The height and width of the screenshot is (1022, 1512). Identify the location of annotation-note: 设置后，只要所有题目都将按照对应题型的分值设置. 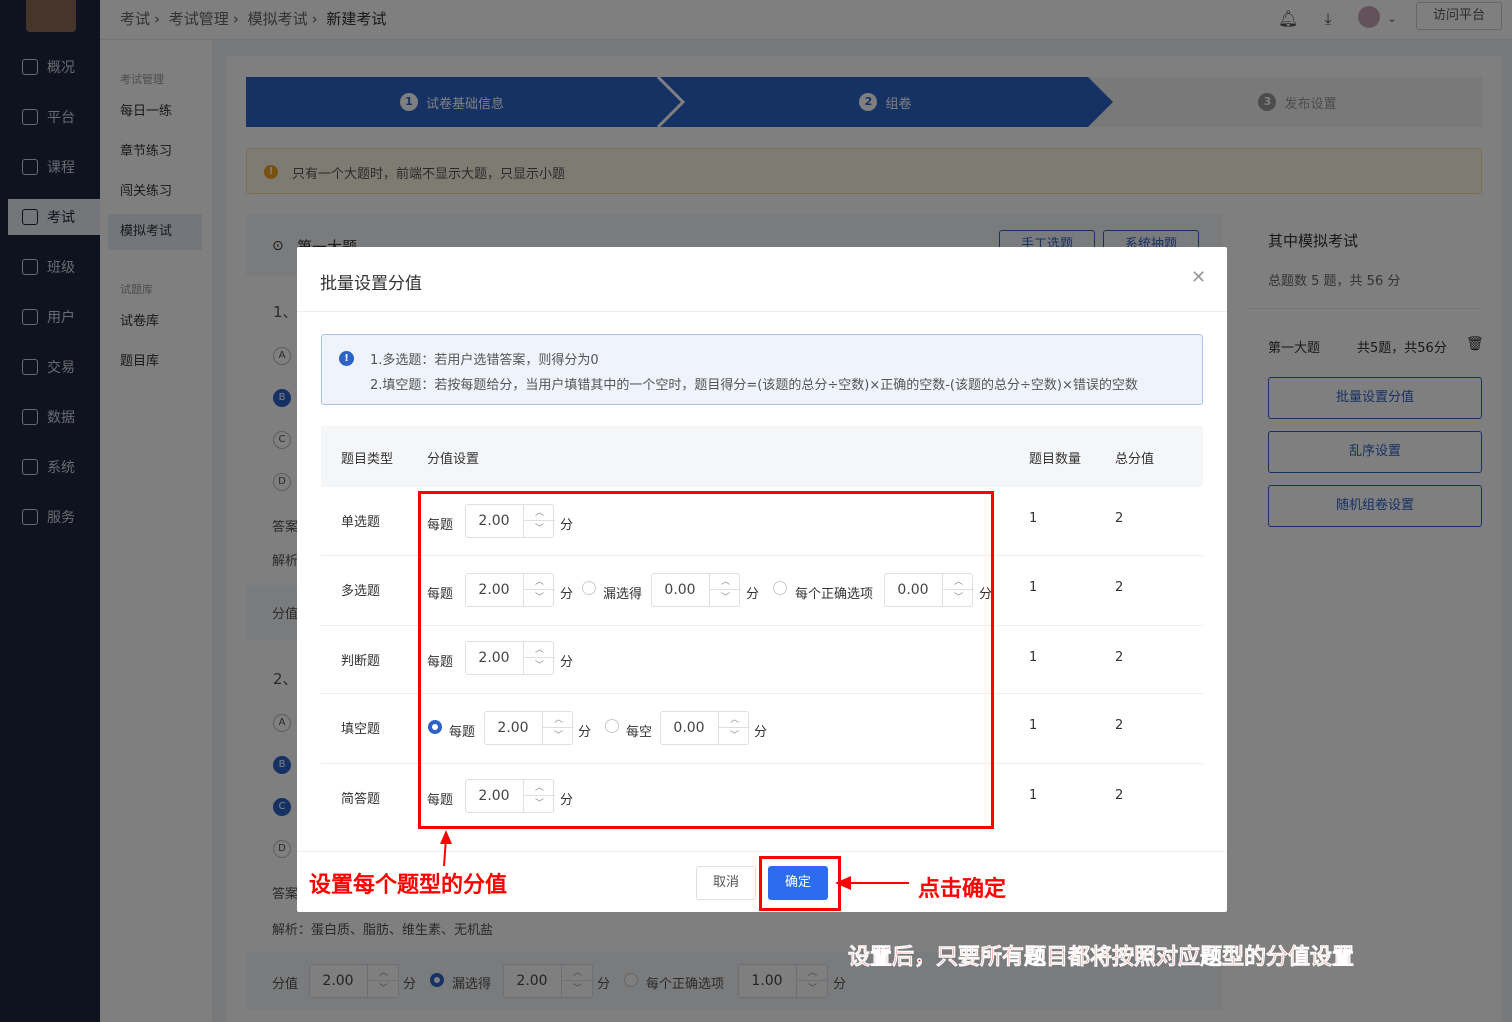
(1101, 957).